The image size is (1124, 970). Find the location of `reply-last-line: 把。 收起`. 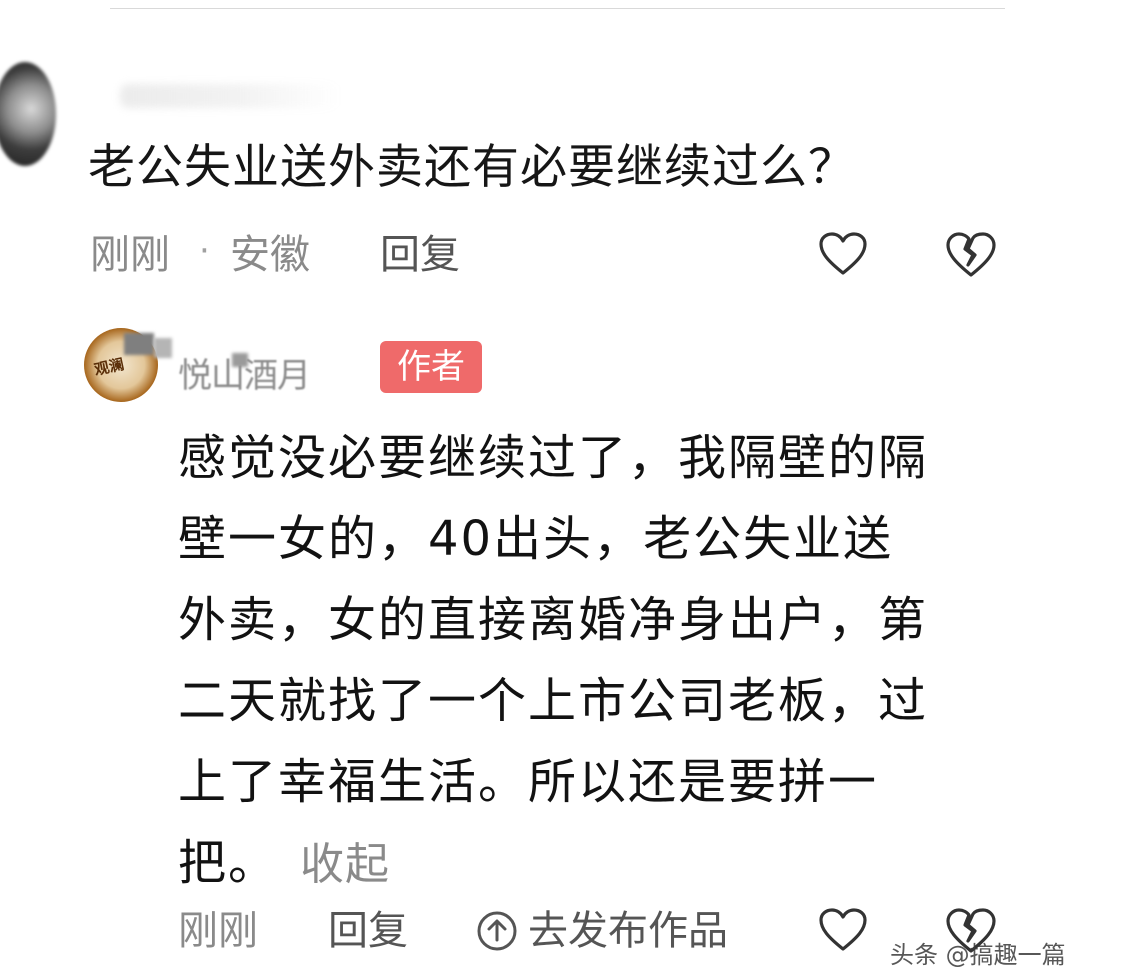

reply-last-line: 把。 收起 is located at coordinates (598, 863).